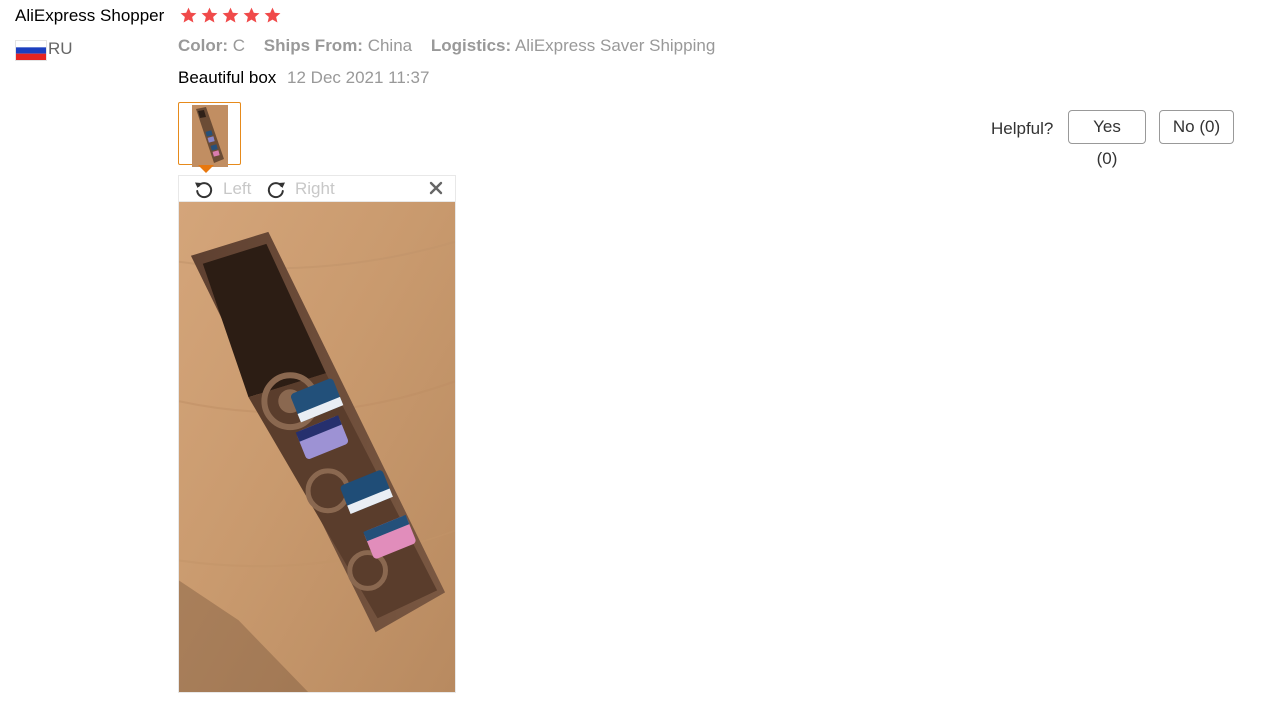 This screenshot has height=704, width=1261. Describe the element at coordinates (90, 15) in the screenshot. I see `reviewer-name: AliExpress Shopper` at that location.